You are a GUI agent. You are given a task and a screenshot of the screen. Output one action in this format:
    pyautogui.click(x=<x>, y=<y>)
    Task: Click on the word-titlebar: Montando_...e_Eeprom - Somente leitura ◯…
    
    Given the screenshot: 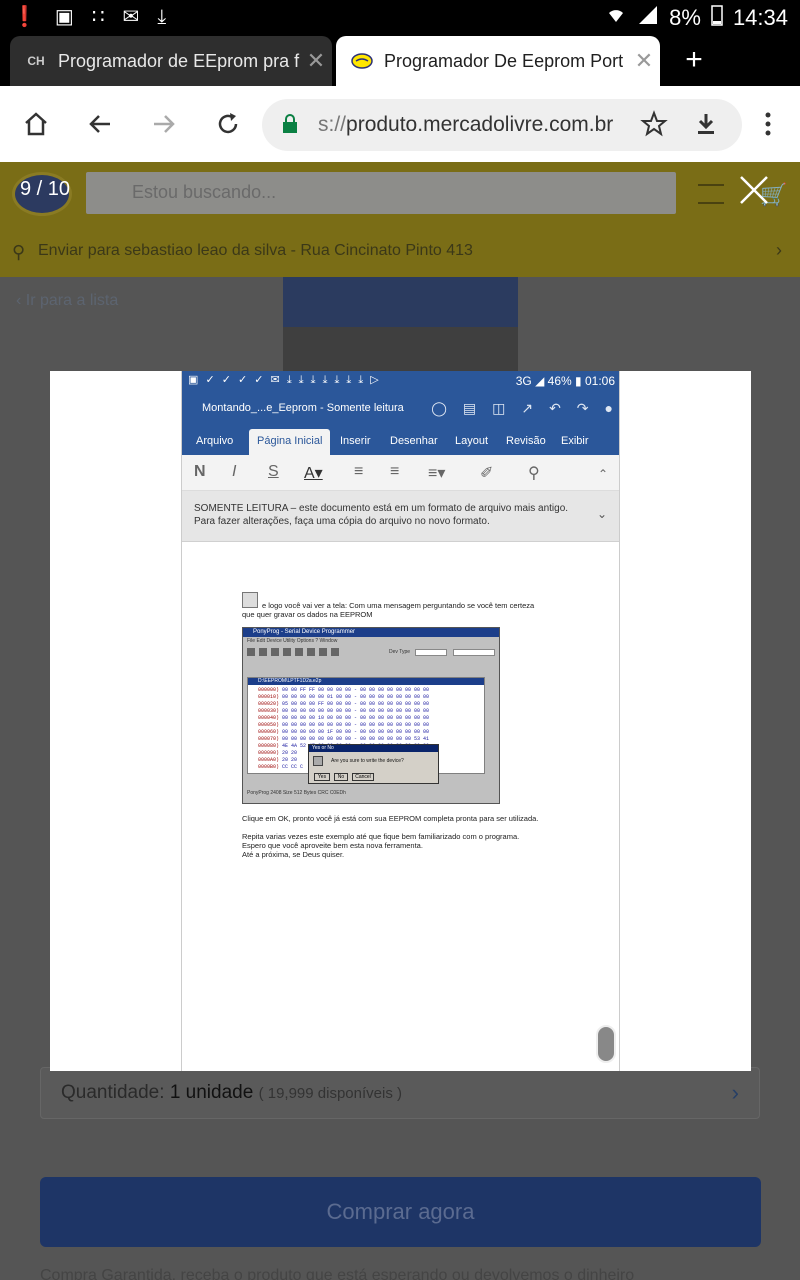 What is the action you would take?
    pyautogui.click(x=400, y=410)
    